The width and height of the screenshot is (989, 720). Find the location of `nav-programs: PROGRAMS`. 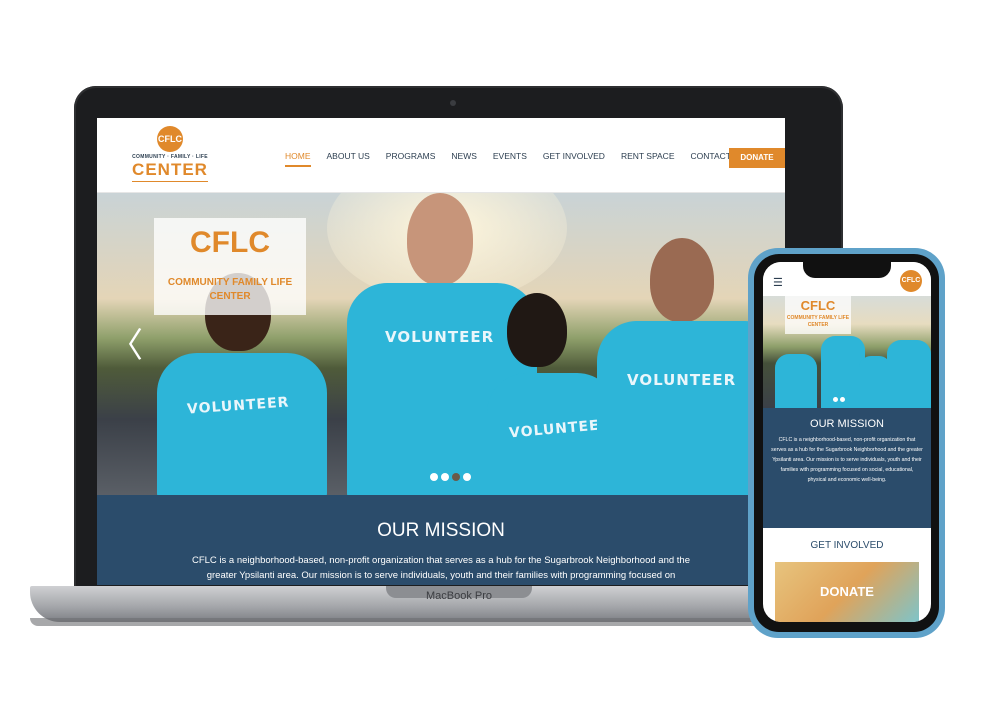

nav-programs: PROGRAMS is located at coordinates (411, 159).